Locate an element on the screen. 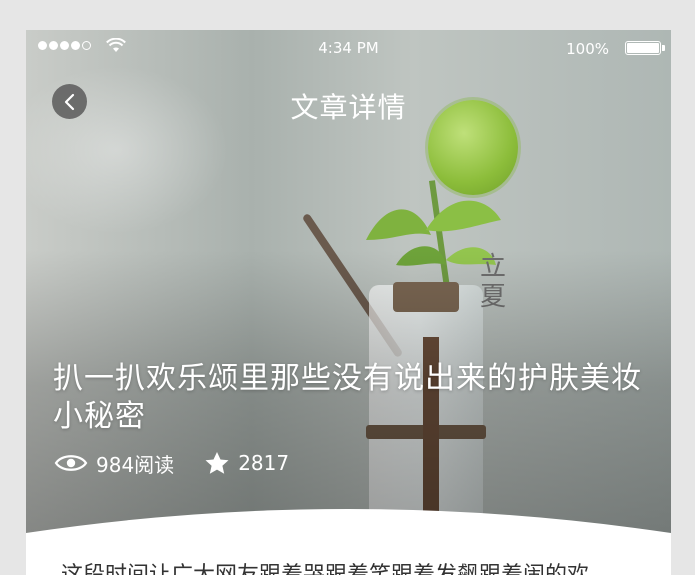 The image size is (695, 575). article-meta: 984阅读 2817 is located at coordinates (186, 463).